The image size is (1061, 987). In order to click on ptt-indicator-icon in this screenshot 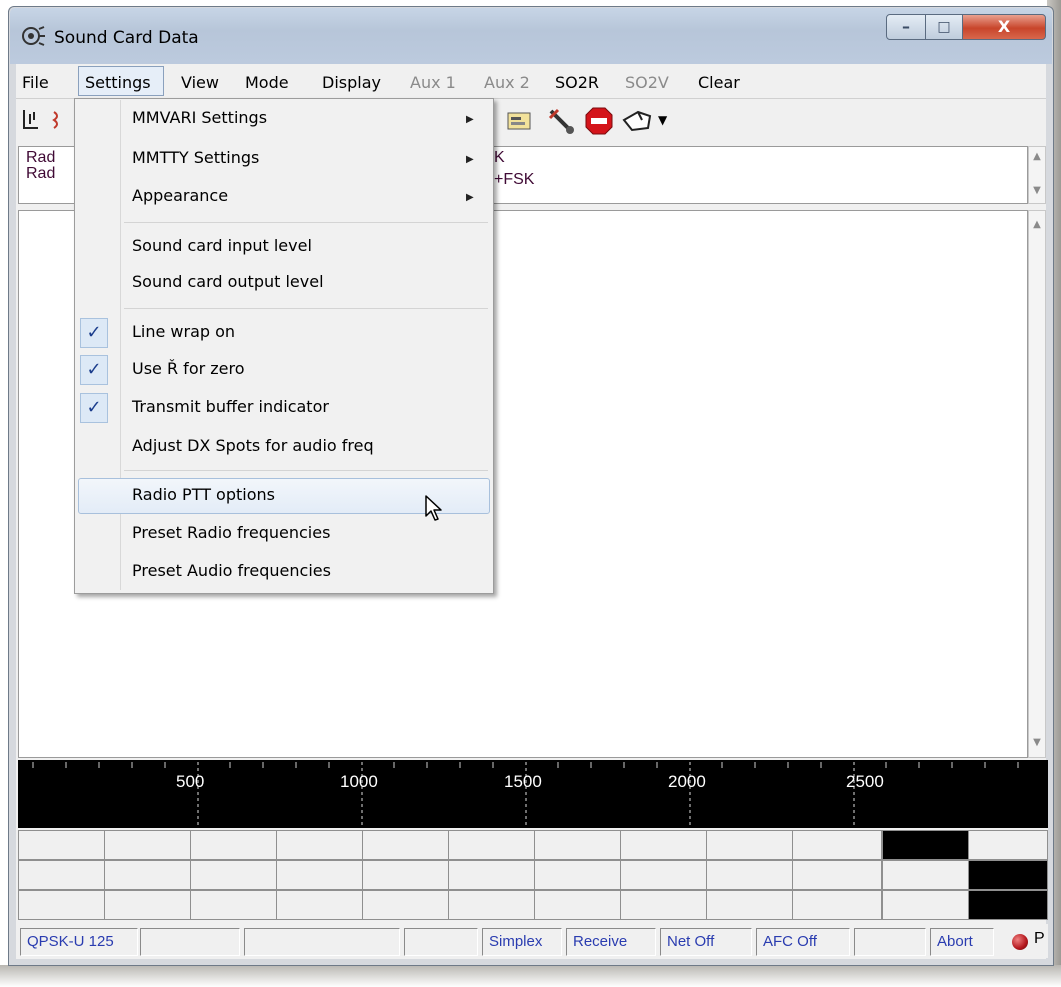, I will do `click(1020, 942)`.